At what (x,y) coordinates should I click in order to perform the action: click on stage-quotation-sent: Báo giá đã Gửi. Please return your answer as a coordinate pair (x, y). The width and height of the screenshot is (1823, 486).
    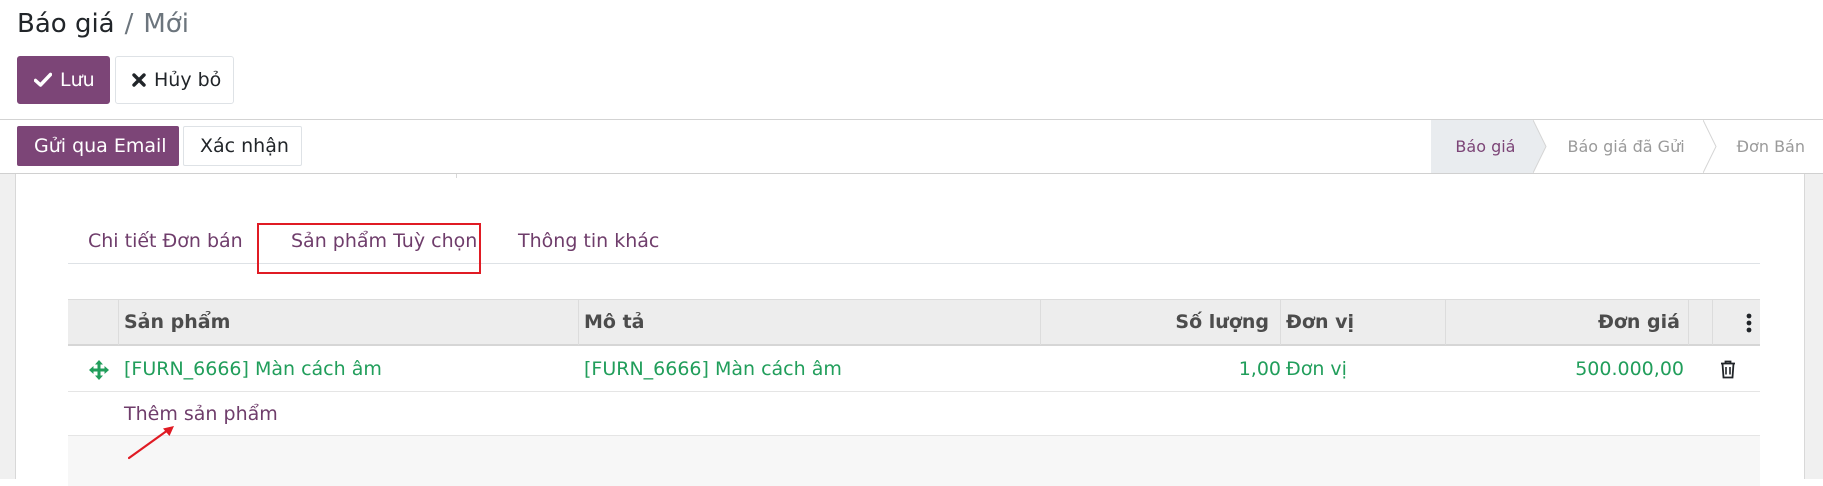
    Looking at the image, I should click on (1625, 146).